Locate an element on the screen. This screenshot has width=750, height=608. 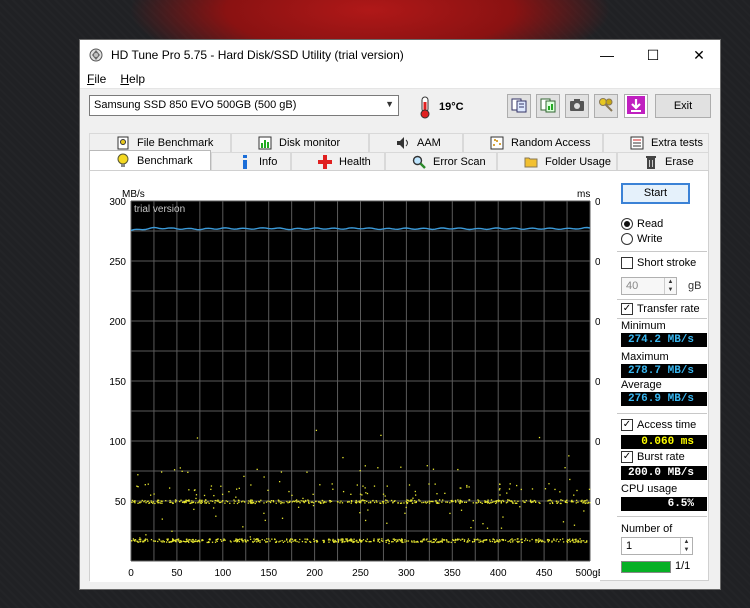
tab-health: Health is located at coordinates (338, 161).